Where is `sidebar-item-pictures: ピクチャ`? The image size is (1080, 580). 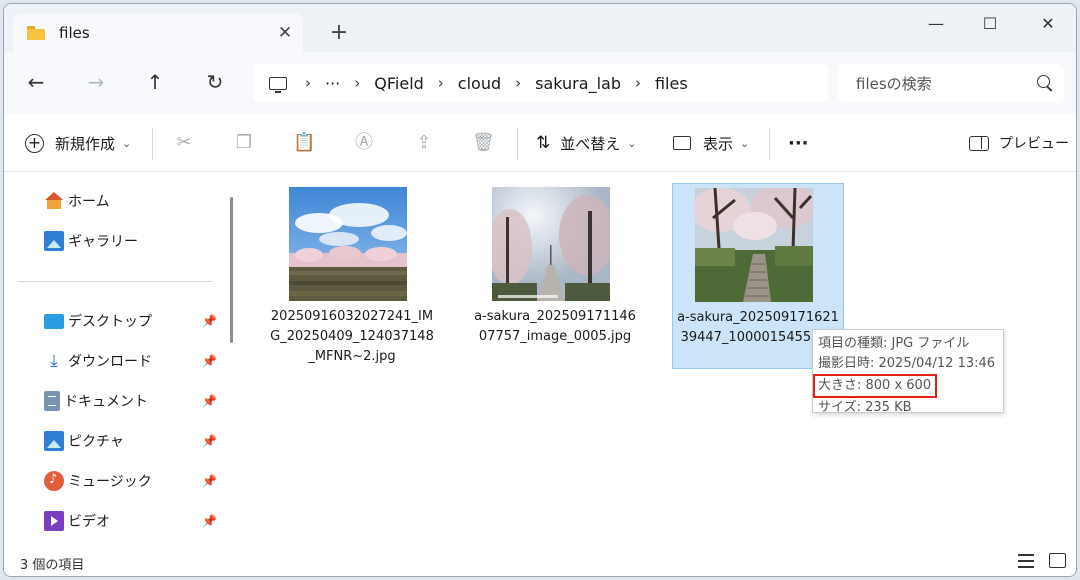
sidebar-item-pictures: ピクチャ is located at coordinates (84, 441).